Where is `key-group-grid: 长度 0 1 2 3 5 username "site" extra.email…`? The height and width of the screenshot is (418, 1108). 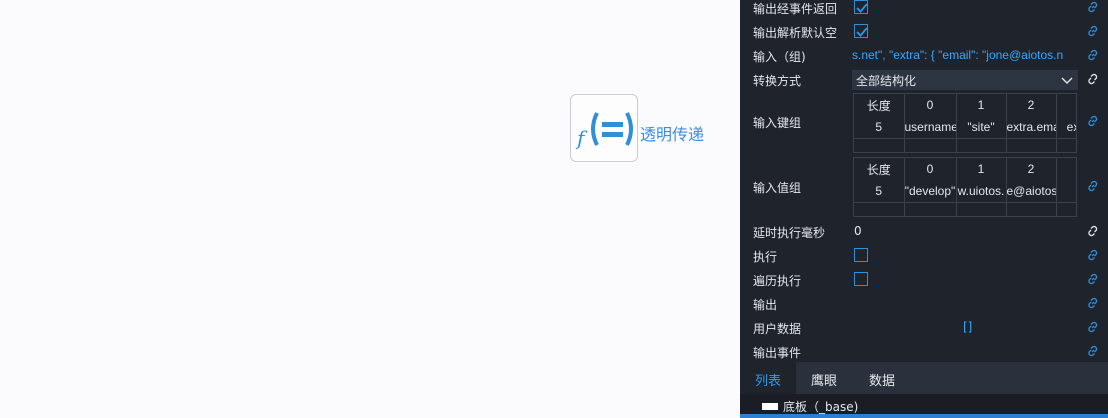 key-group-grid: 长度 0 1 2 3 5 username "site" extra.email… is located at coordinates (965, 123).